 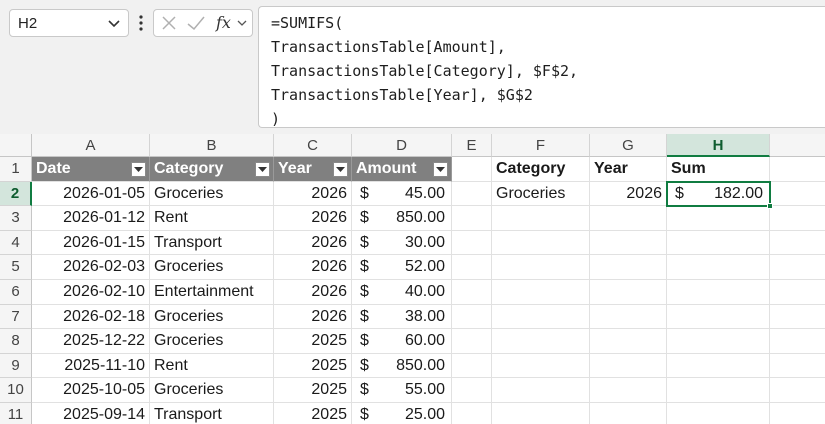 What do you see at coordinates (16, 390) in the screenshot?
I see `row-header-10: 10` at bounding box center [16, 390].